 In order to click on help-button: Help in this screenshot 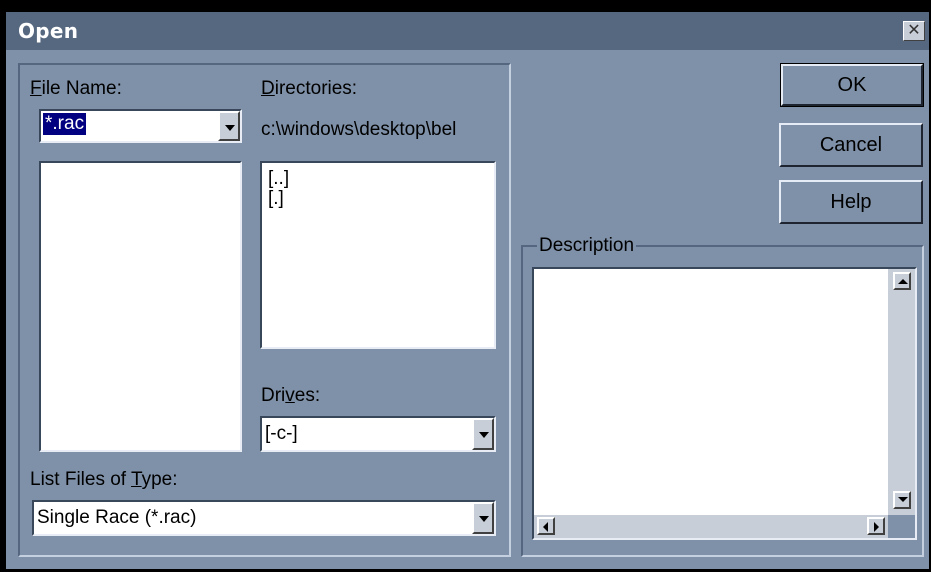, I will do `click(851, 202)`.